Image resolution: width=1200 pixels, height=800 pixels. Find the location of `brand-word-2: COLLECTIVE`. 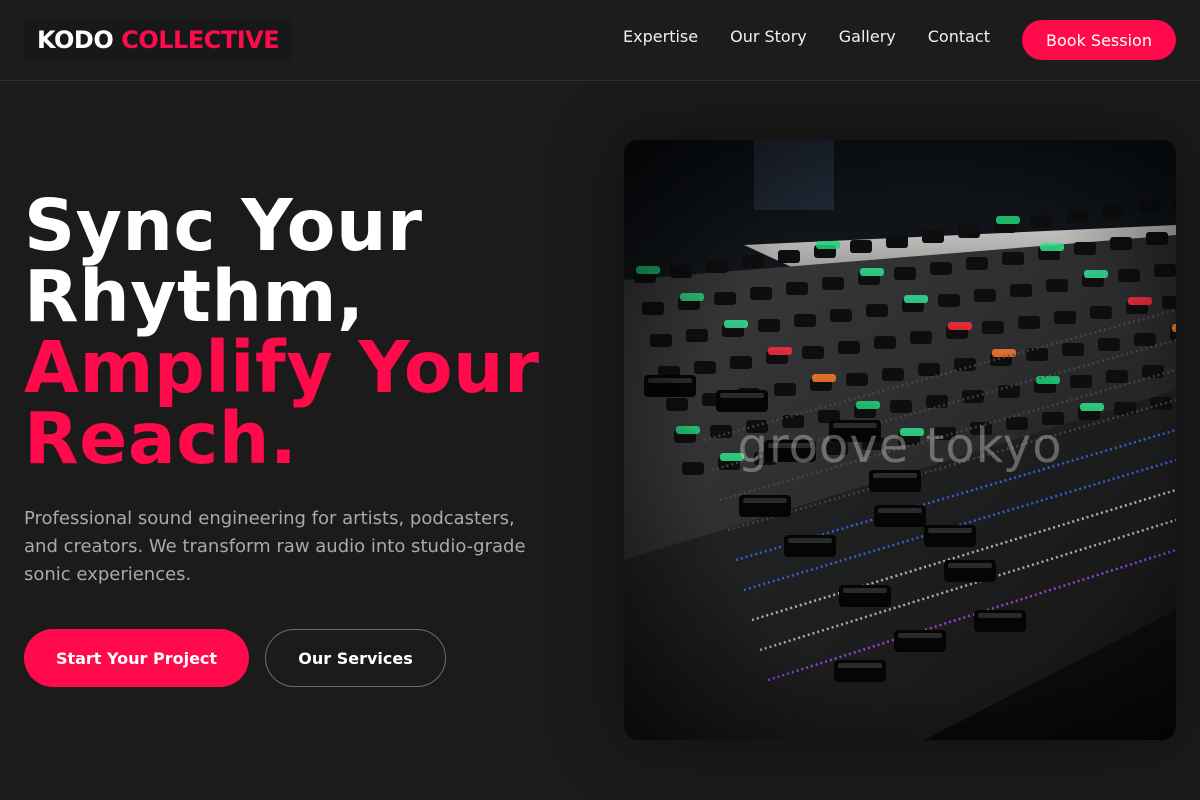

brand-word-2: COLLECTIVE is located at coordinates (200, 40).